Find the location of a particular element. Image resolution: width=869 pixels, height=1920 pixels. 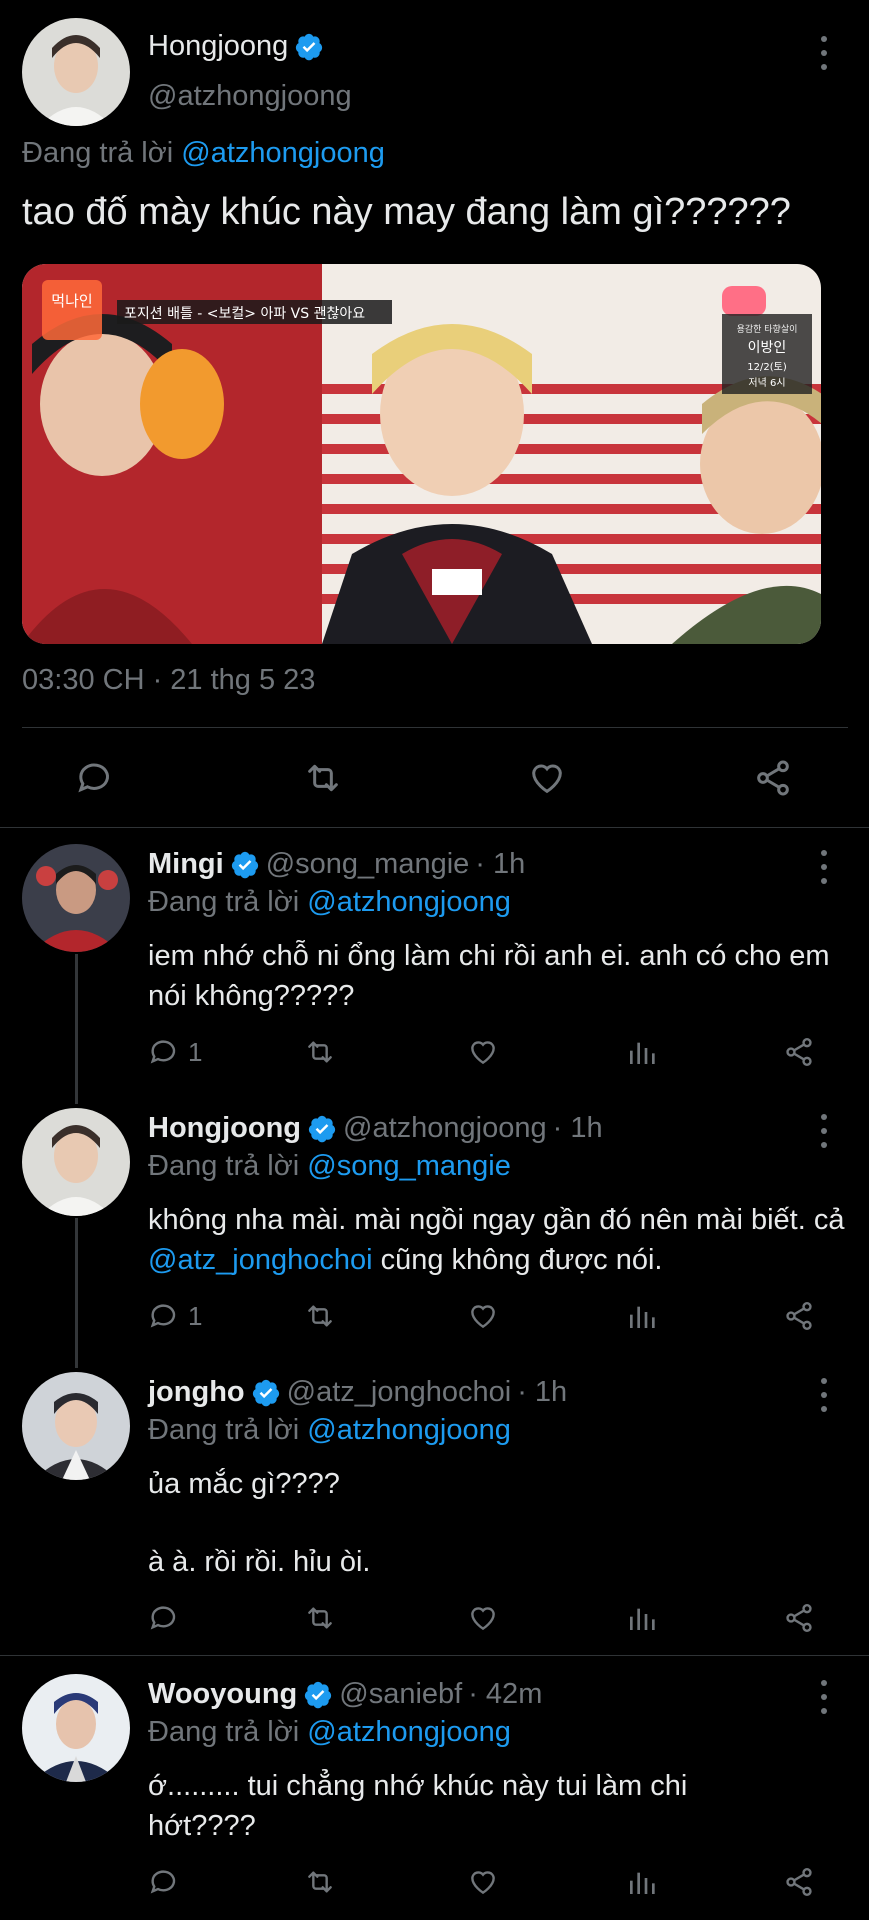

mention-link: @atz_jonghochoi is located at coordinates (260, 1260).